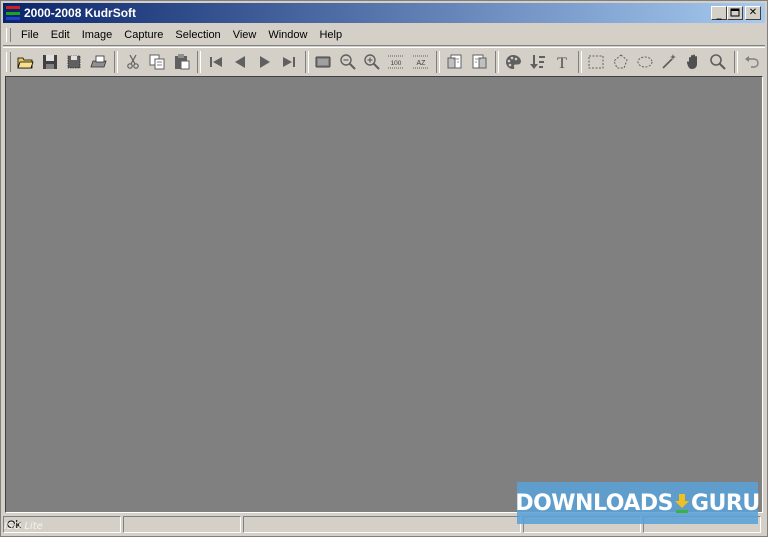  What do you see at coordinates (8, 62) in the screenshot?
I see `toolbar-grip` at bounding box center [8, 62].